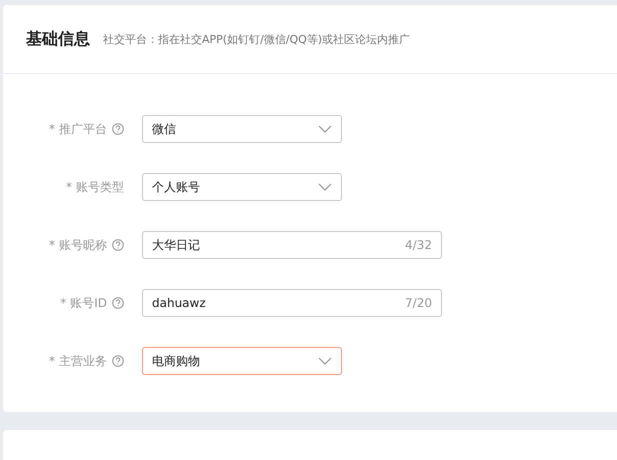 The width and height of the screenshot is (617, 460). What do you see at coordinates (256, 39) in the screenshot?
I see `section-description: 社交平台：指在社交APP(如钉钉/微信/QQ等)或社区论坛内推广` at bounding box center [256, 39].